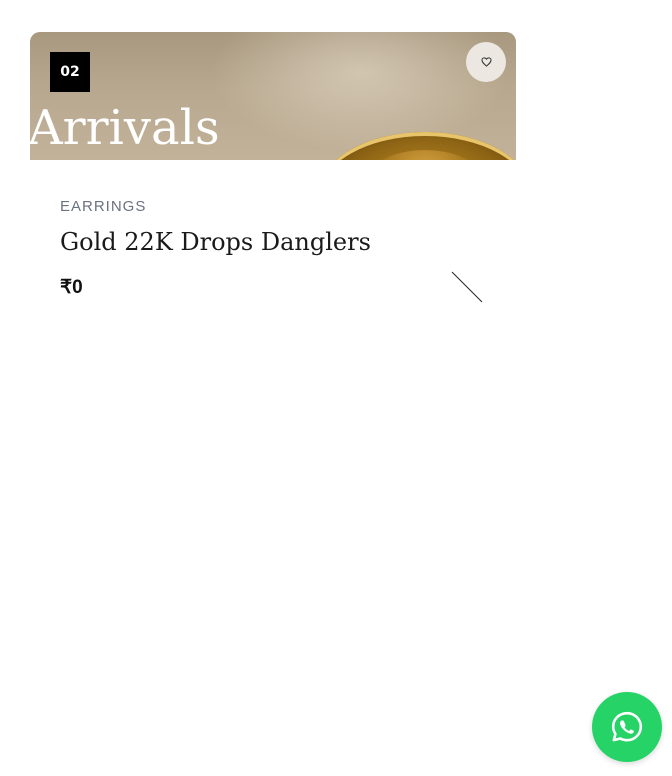  I want to click on product-category: EARRINGS, so click(103, 206).